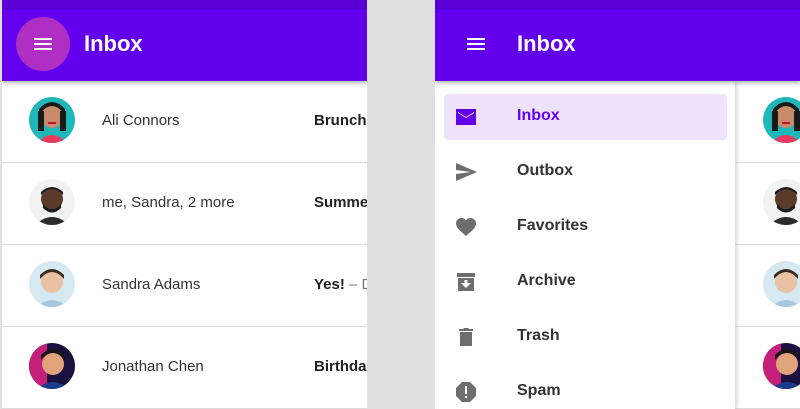 The image size is (800, 409). What do you see at coordinates (184, 122) in the screenshot?
I see `email-row: Ali Connors Brunch` at bounding box center [184, 122].